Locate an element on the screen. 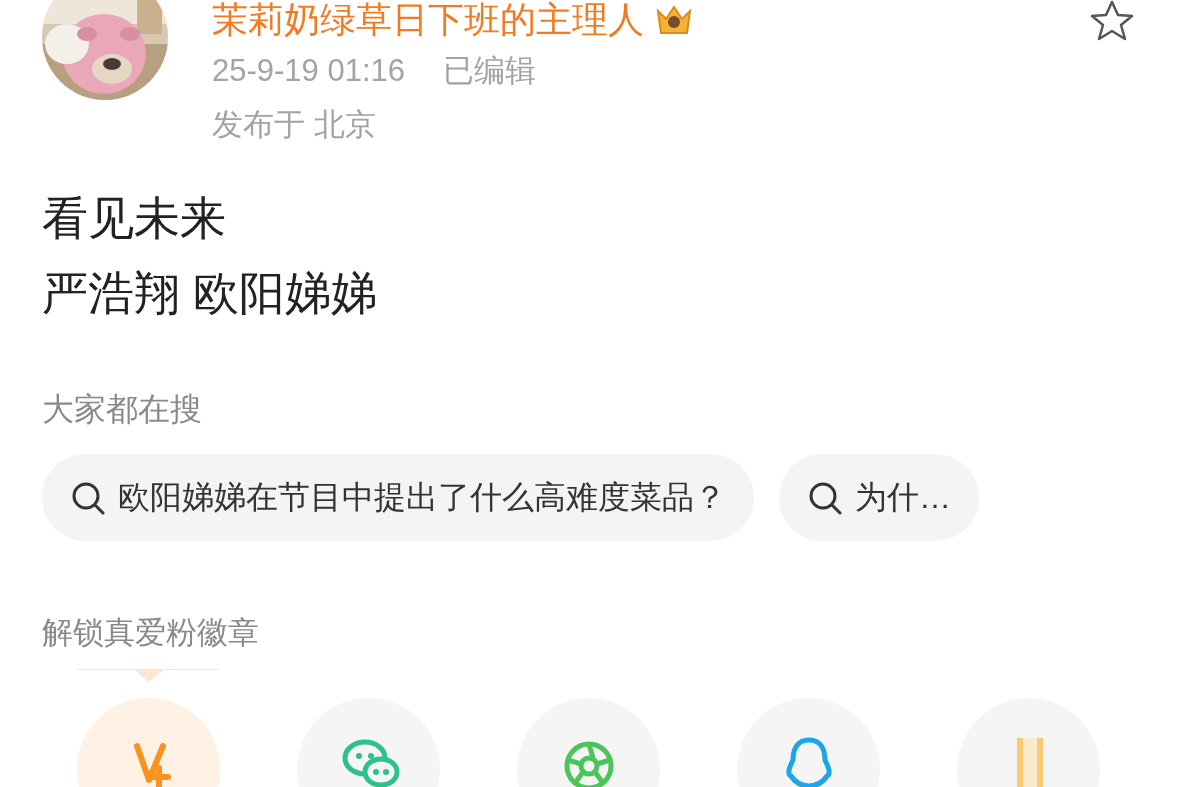 The image size is (1179, 787). post-text: 严浩翔 欧阳娣娣 is located at coordinates (210, 293).